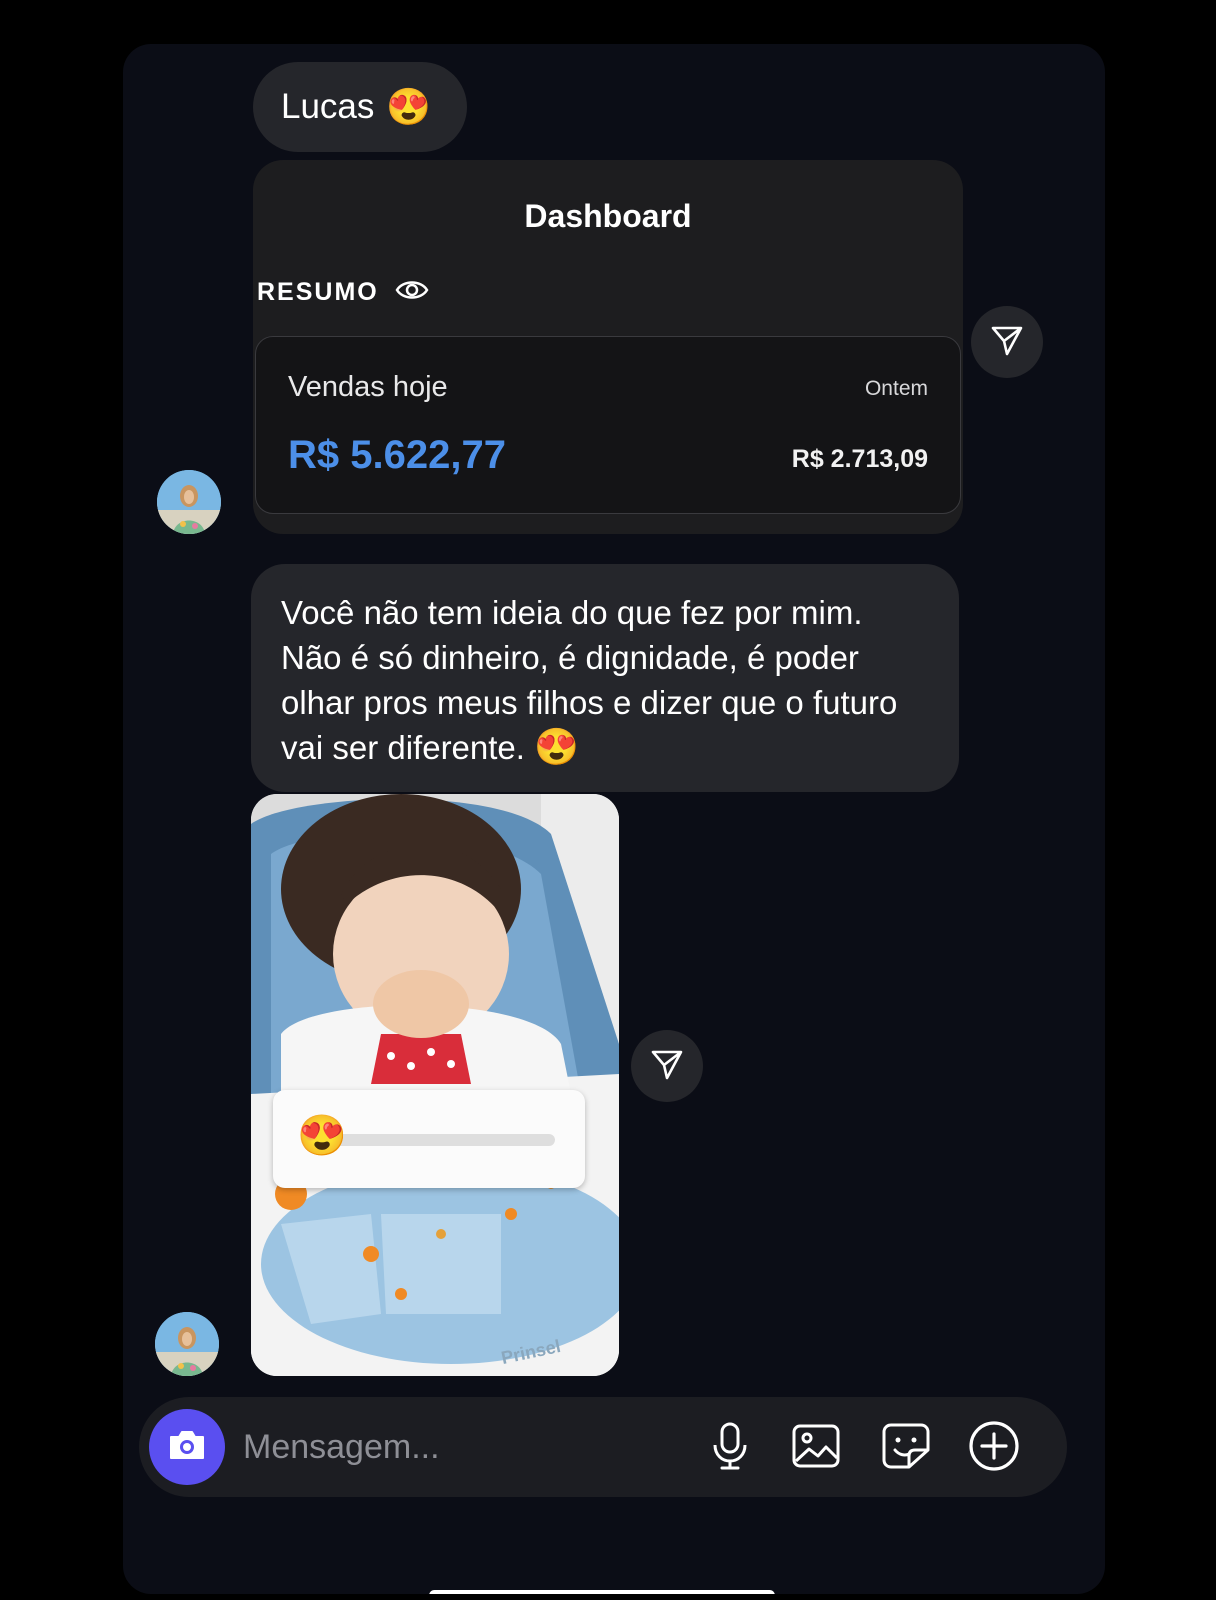 Image resolution: width=1216 pixels, height=1600 pixels. I want to click on sticker-icon, so click(906, 1448).